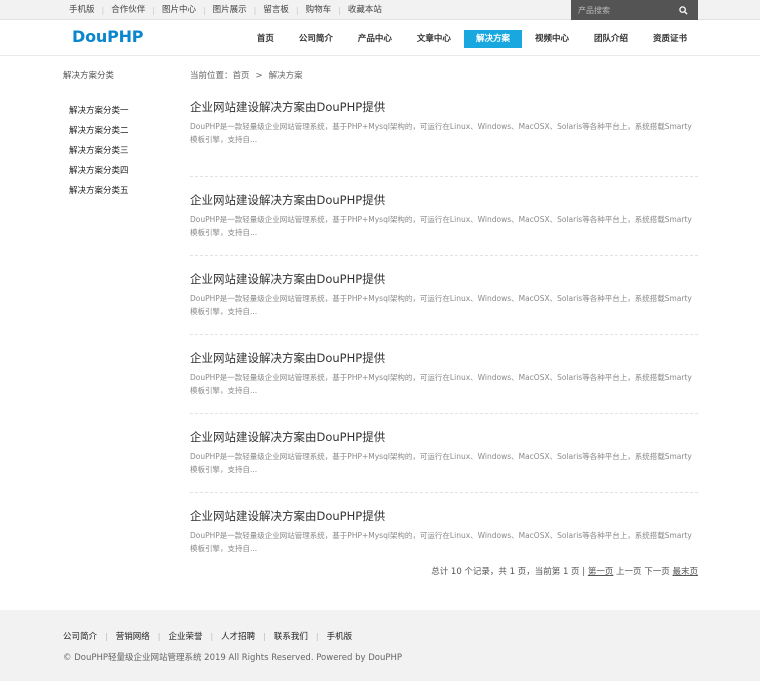 Image resolution: width=760 pixels, height=681 pixels. Describe the element at coordinates (80, 636) in the screenshot. I see `footer-link-about: 公司简介` at that location.